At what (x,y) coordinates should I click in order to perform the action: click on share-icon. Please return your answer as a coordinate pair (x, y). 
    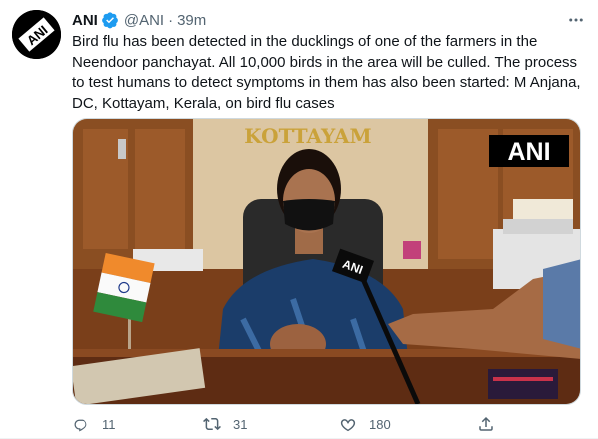
    Looking at the image, I should click on (486, 423).